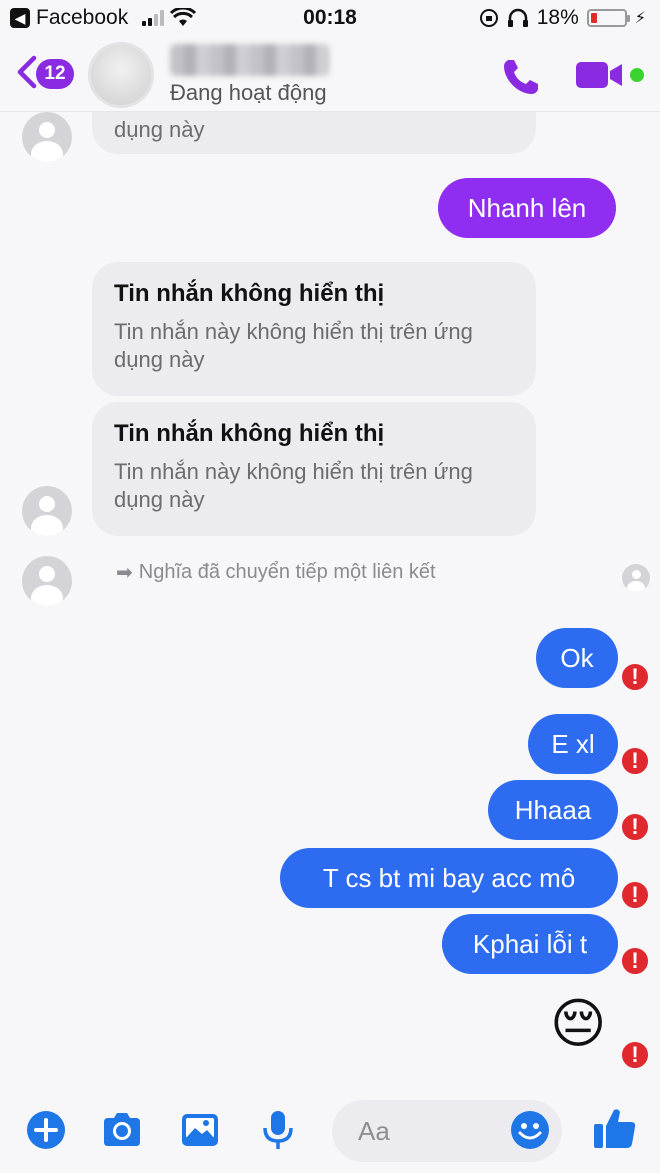  What do you see at coordinates (330, 18) in the screenshot?
I see `status-bar: ◀ Facebook 00:18 18% ⚡` at bounding box center [330, 18].